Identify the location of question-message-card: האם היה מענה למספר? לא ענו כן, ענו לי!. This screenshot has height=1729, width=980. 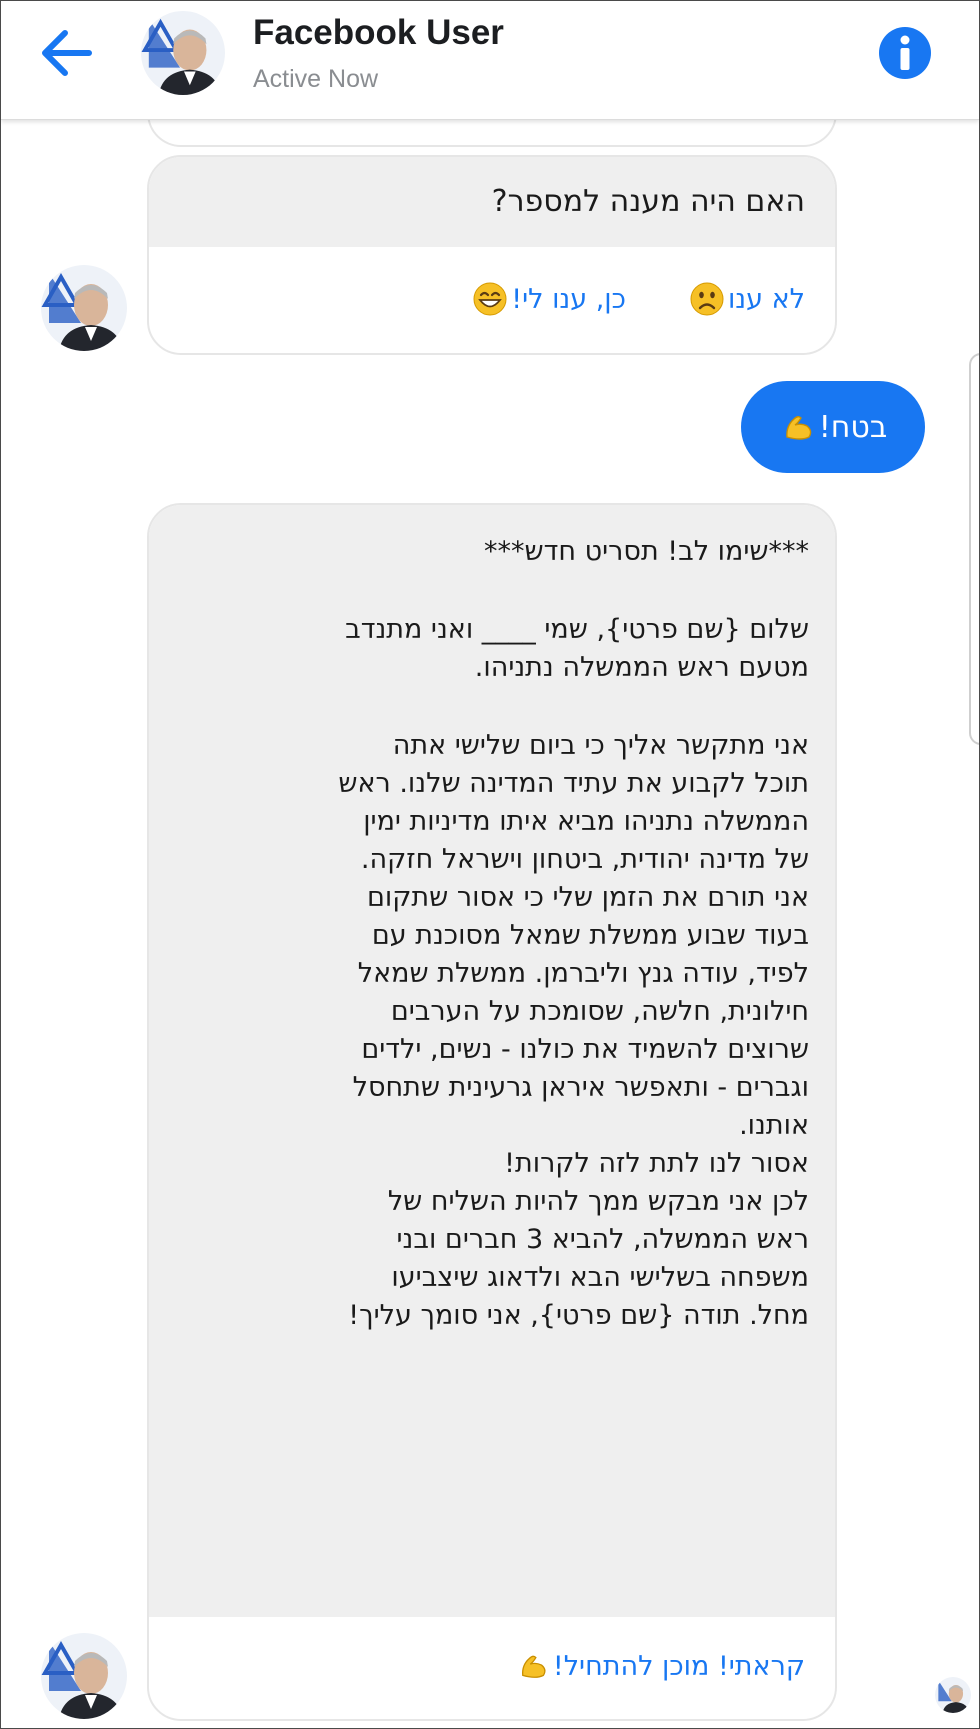
(492, 255).